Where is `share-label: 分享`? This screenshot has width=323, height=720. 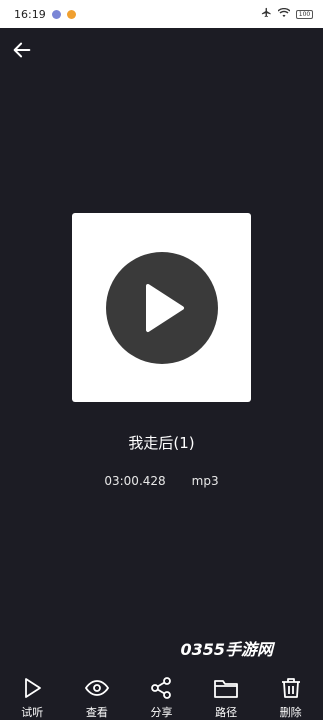 share-label: 分享 is located at coordinates (161, 712).